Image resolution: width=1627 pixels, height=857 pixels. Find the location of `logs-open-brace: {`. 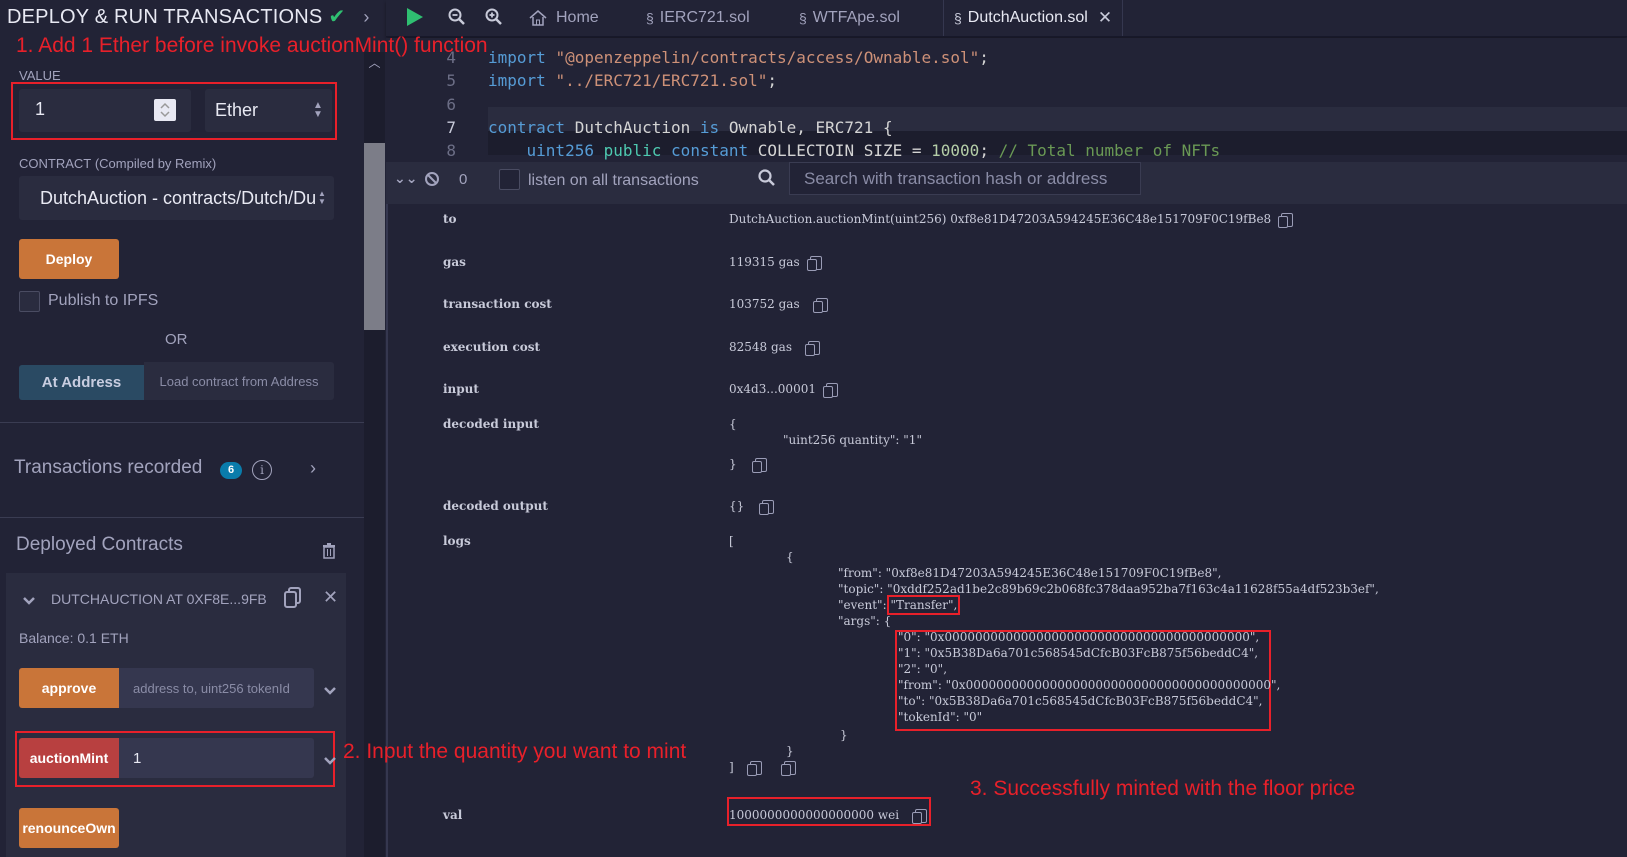

logs-open-brace: { is located at coordinates (790, 557).